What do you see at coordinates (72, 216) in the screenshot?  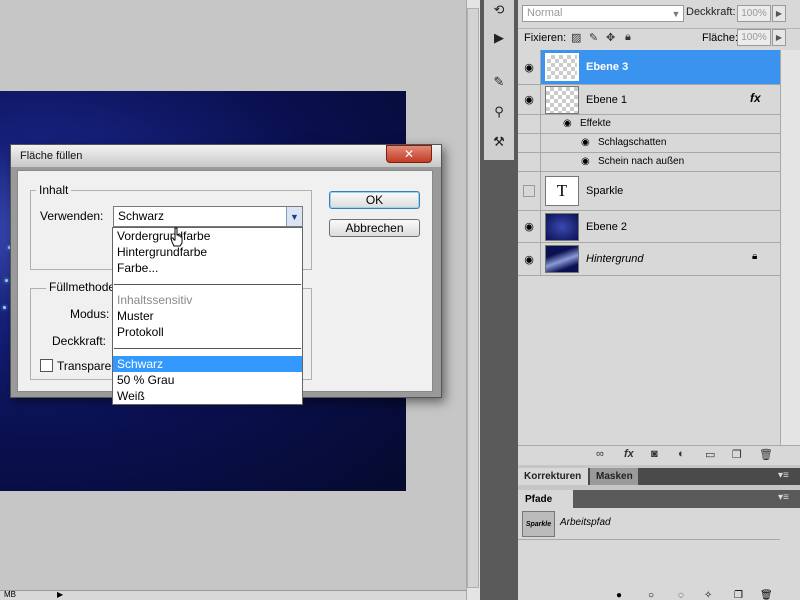 I see `use-label: Verwenden:` at bounding box center [72, 216].